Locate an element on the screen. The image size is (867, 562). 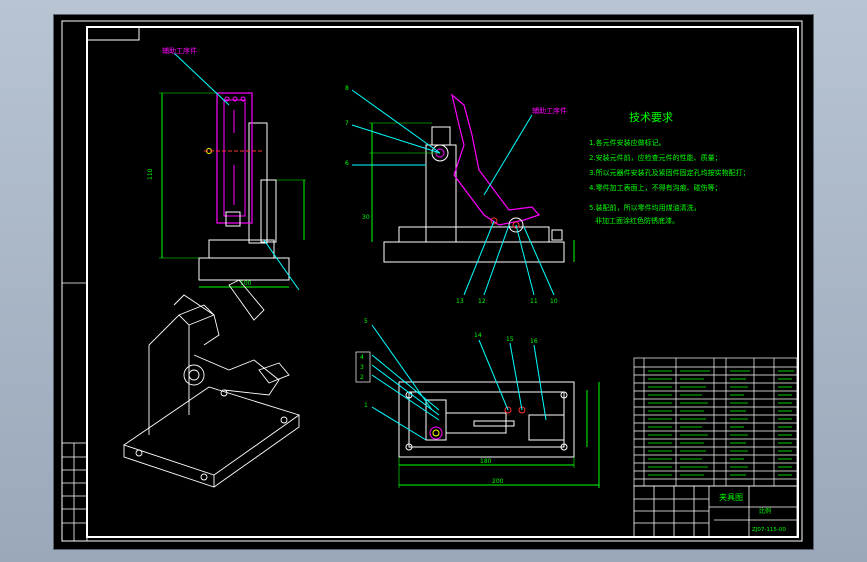
isometric-view is located at coordinates (211, 383).